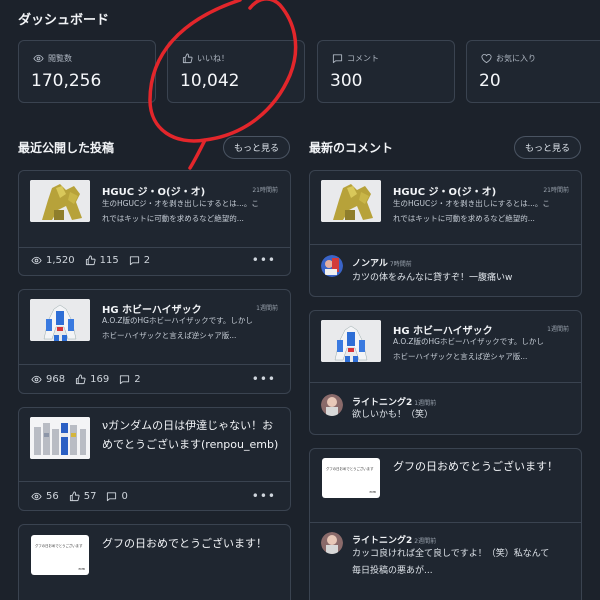 Image resolution: width=600 pixels, height=600 pixels. I want to click on comment-author: ノンアル 7時間前, so click(382, 262).